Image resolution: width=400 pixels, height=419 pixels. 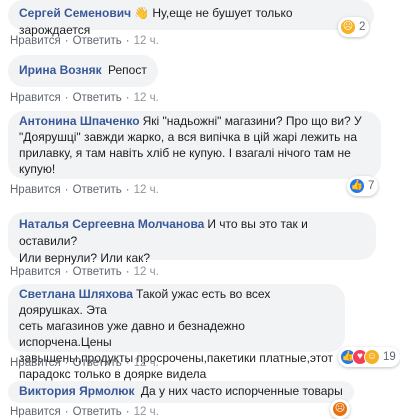 I want to click on reaction-summary: ☹, so click(x=340, y=409).